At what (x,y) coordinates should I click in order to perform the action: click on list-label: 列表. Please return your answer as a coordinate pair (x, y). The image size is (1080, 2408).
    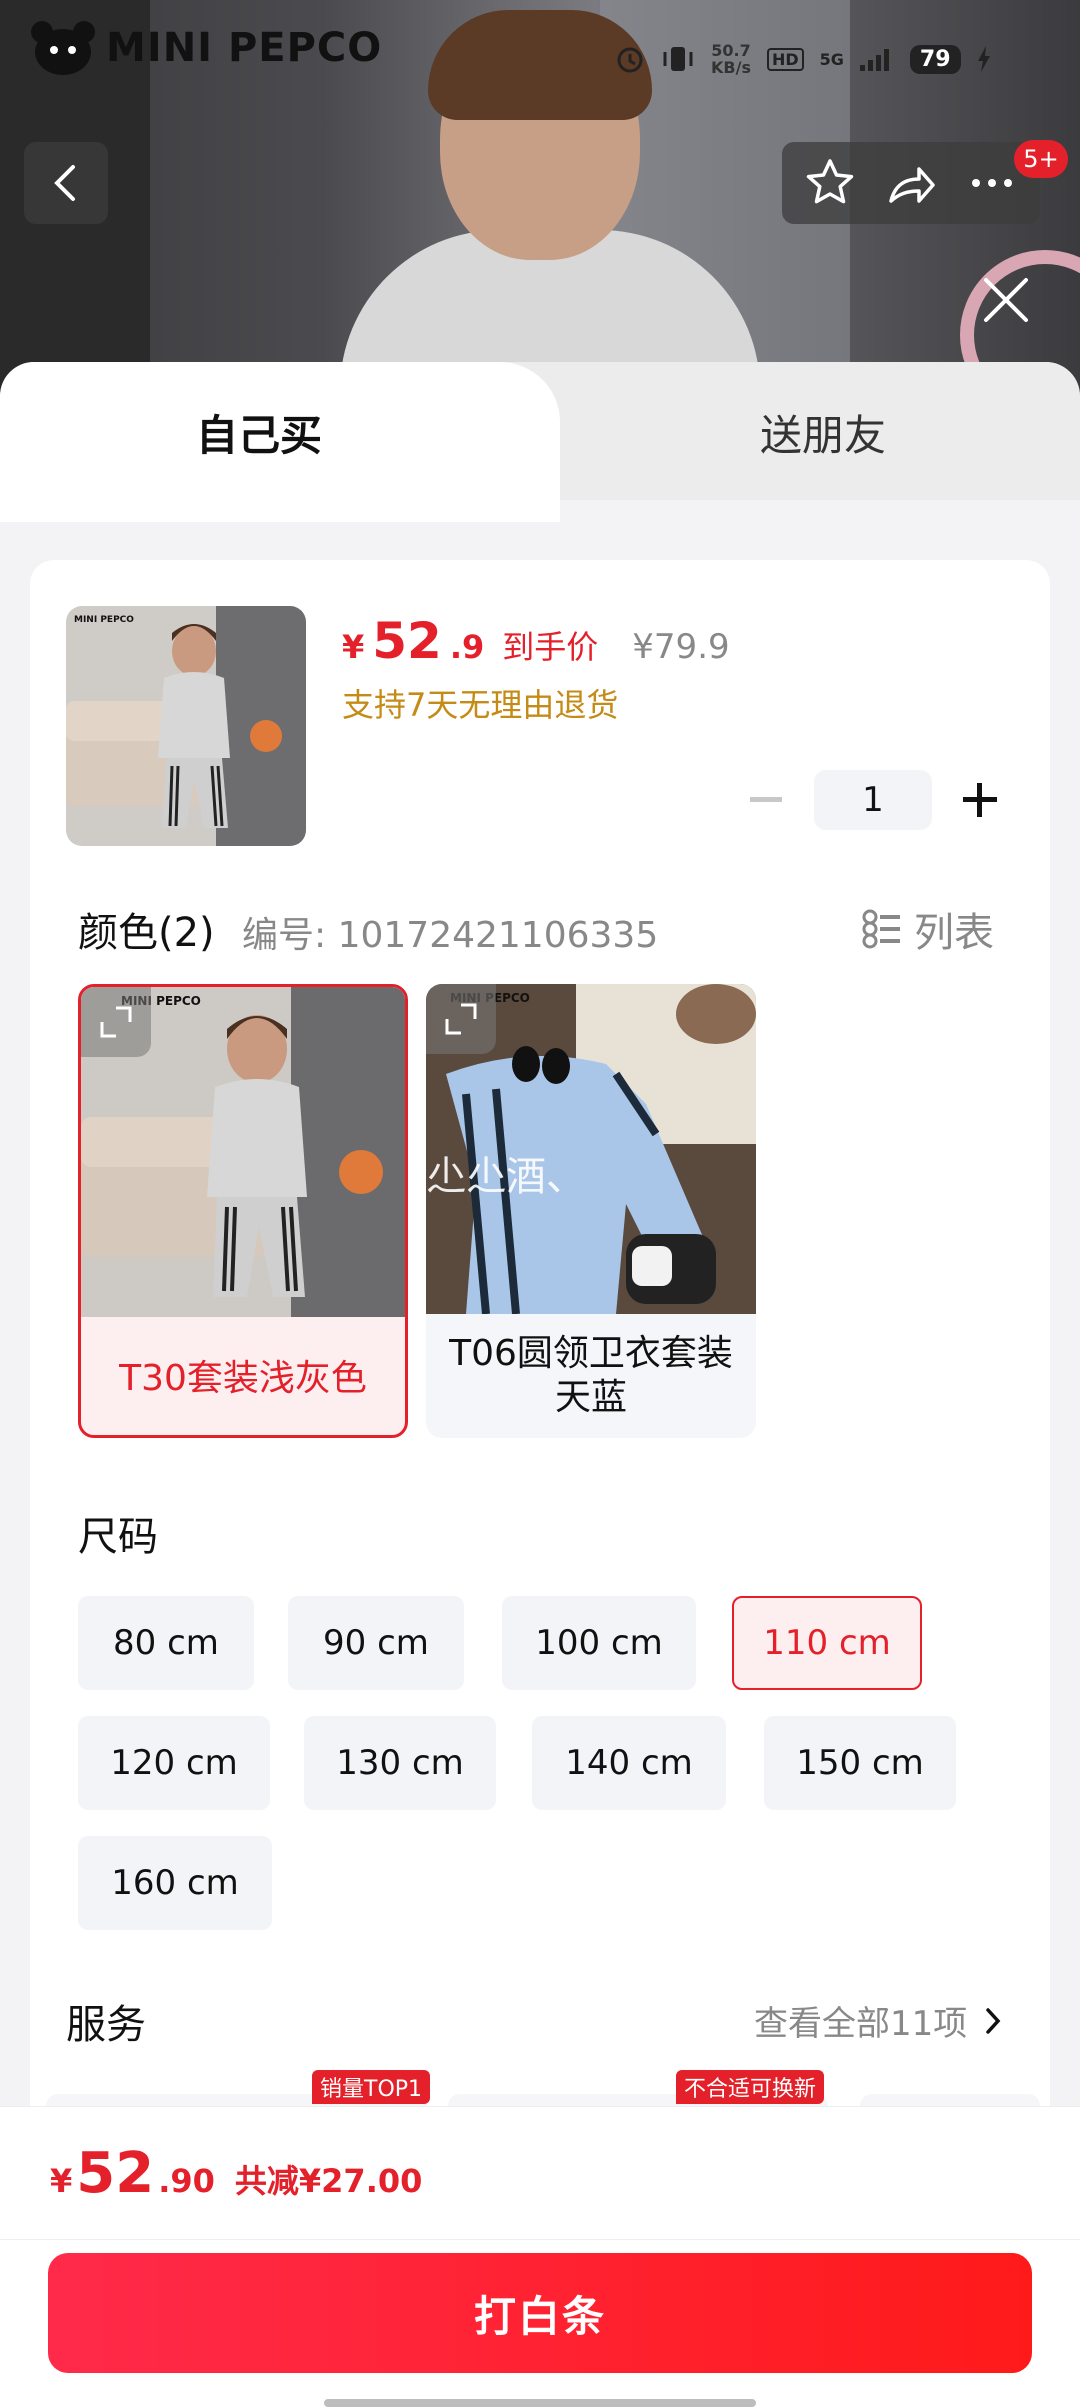
    Looking at the image, I should click on (954, 933).